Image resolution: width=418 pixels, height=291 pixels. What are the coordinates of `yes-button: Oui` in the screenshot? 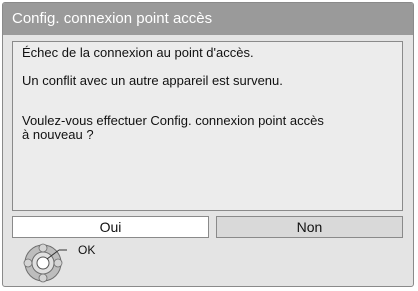 It's located at (110, 227).